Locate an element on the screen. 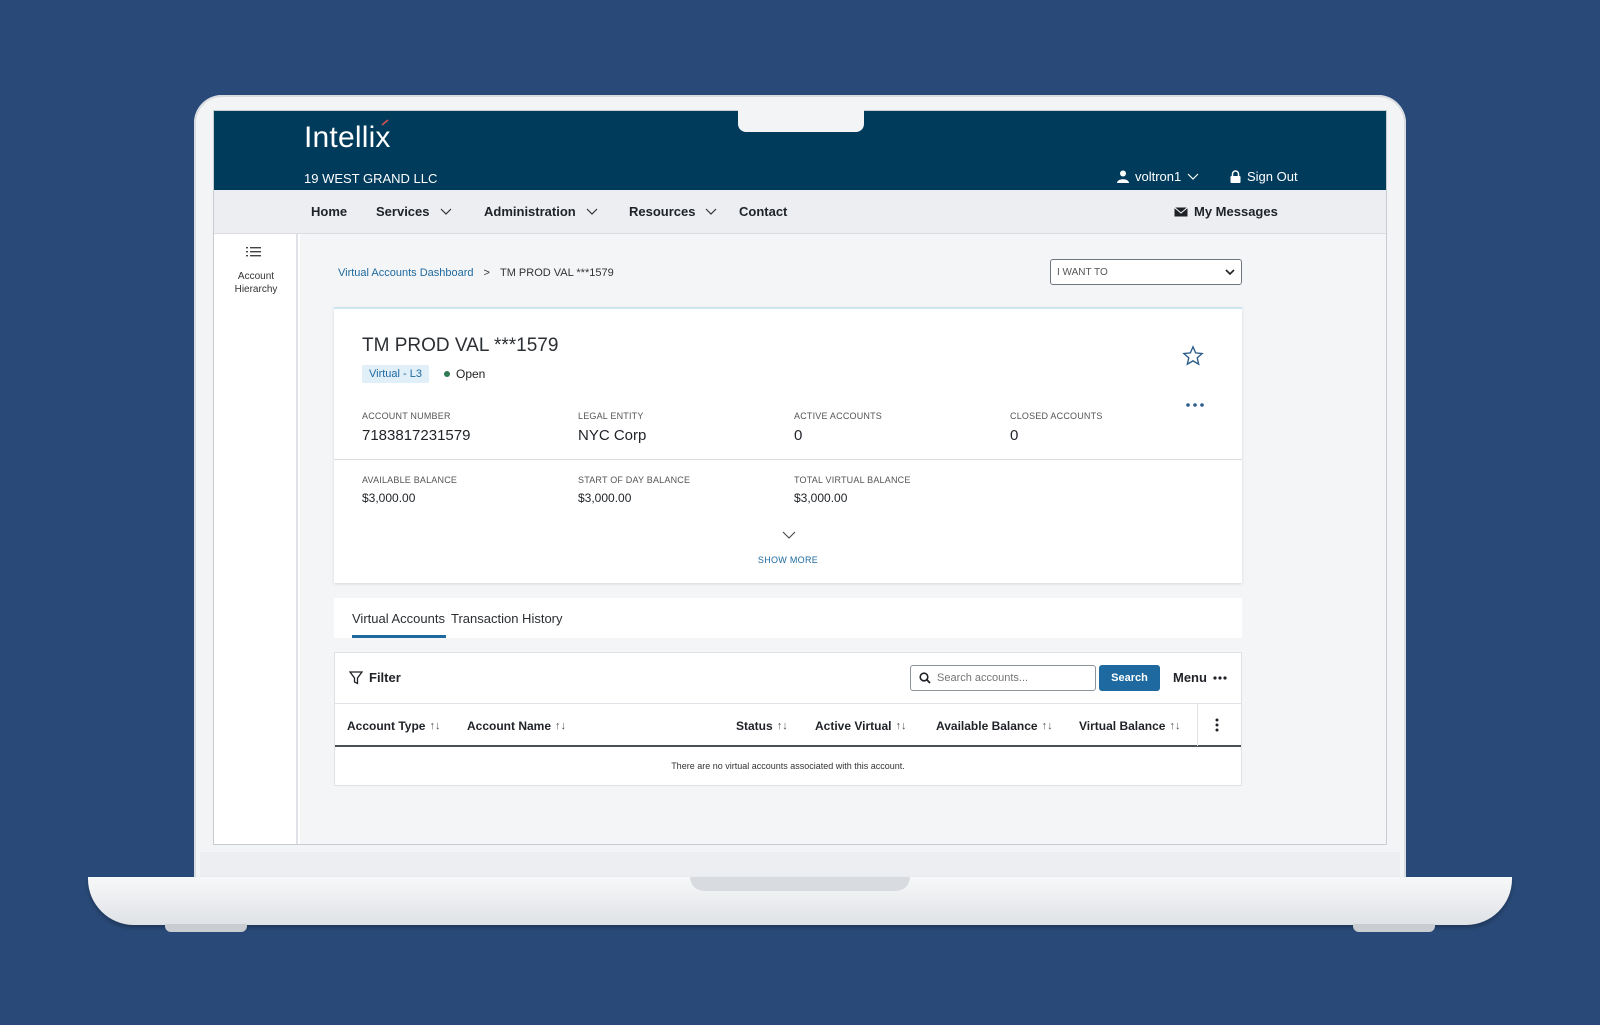  column-account-type: Account Type ↑↓ is located at coordinates (393, 726).